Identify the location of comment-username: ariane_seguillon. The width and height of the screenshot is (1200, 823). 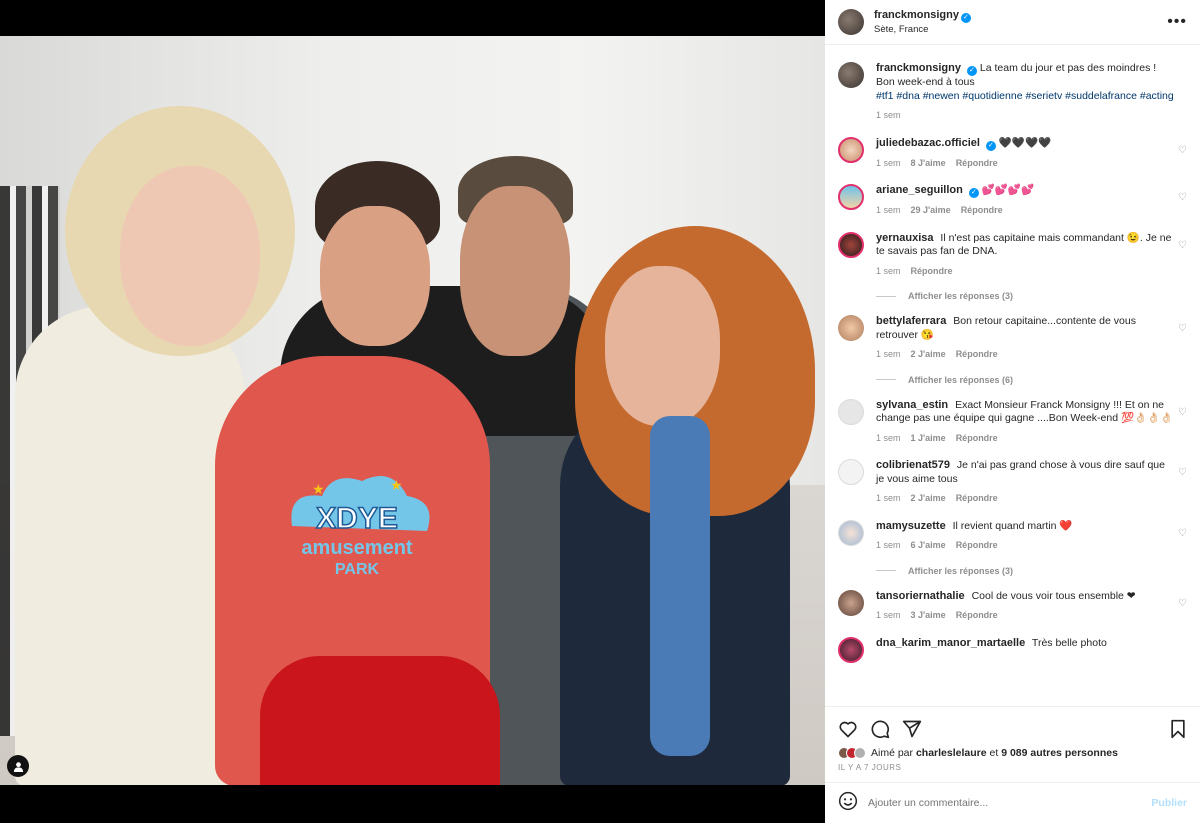
(919, 190).